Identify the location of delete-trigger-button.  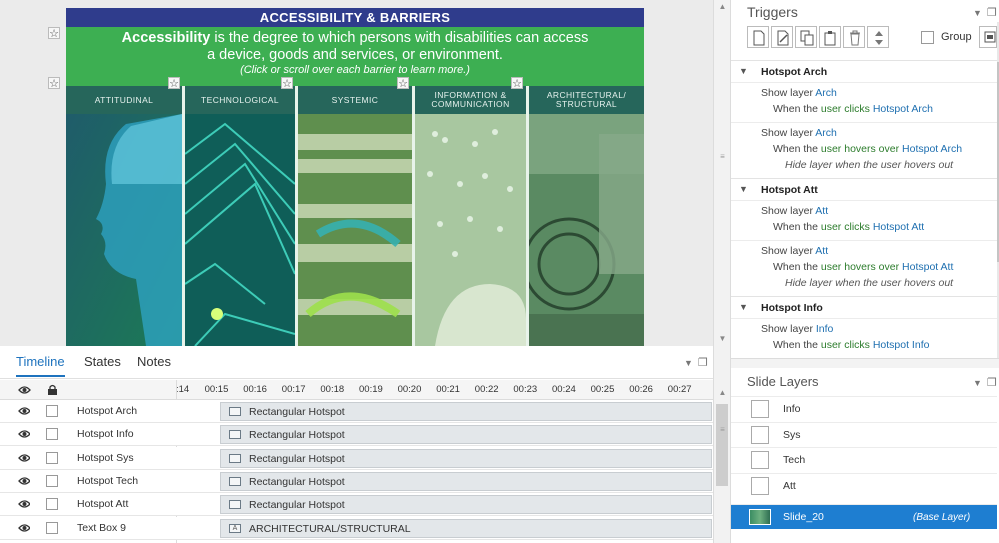
(854, 37).